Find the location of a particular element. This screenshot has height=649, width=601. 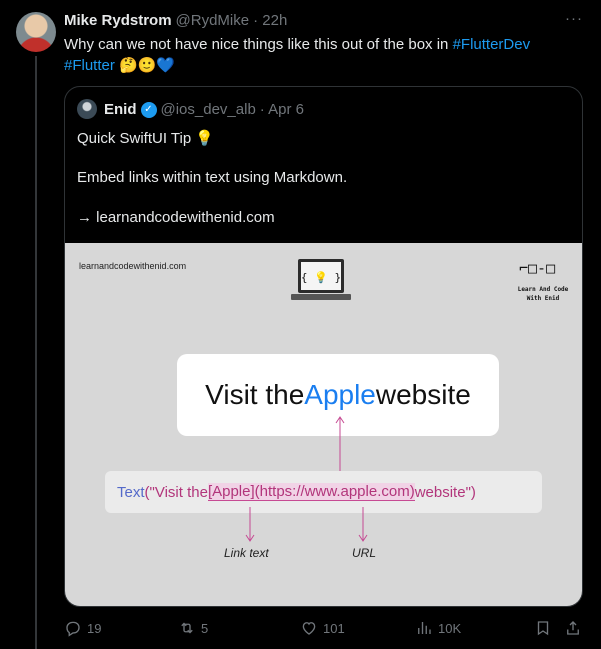

code-string-start: "Visit the is located at coordinates (178, 492).